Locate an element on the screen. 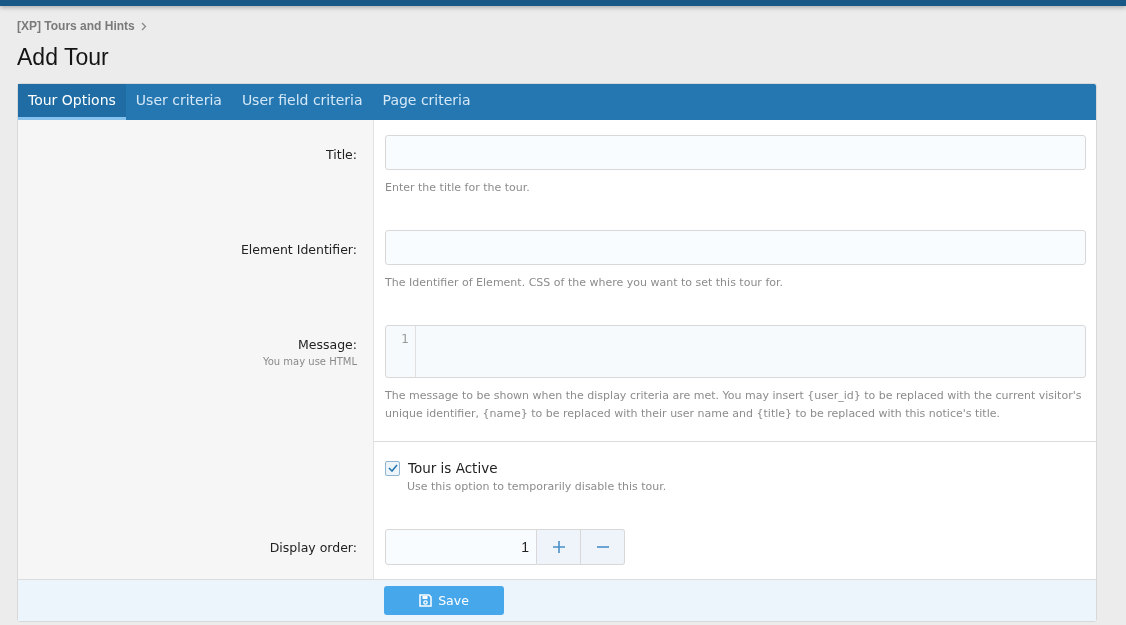 The height and width of the screenshot is (625, 1126). field-hint: Enter the title for the tour. is located at coordinates (458, 188).